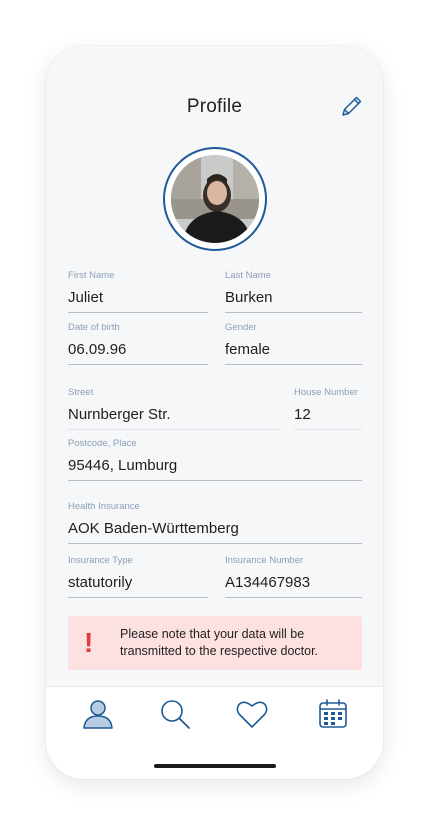 This screenshot has width=430, height=825. I want to click on last-name-field: Last Name Burken, so click(293, 291).